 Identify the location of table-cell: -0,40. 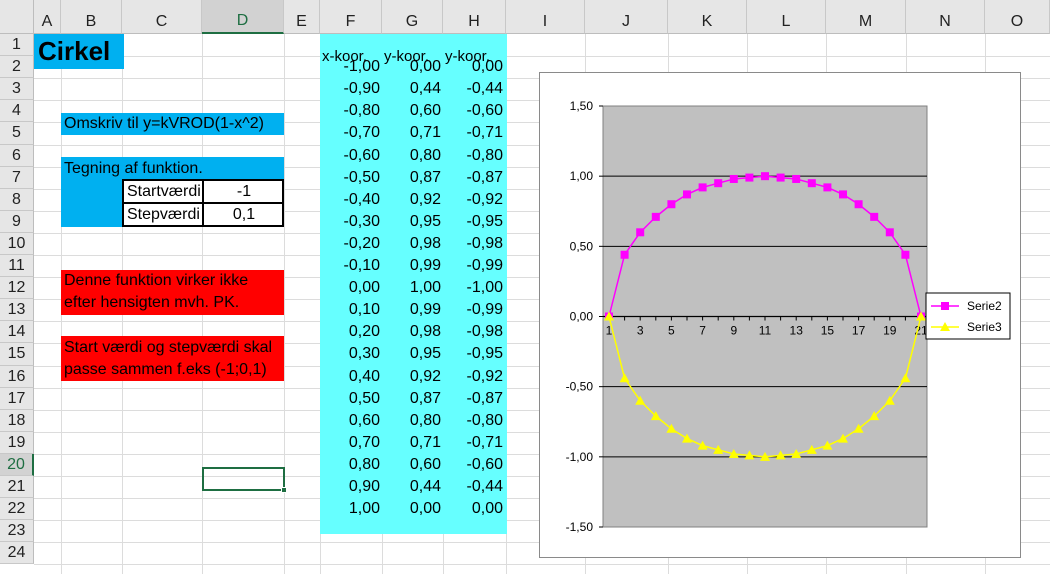
(350, 200).